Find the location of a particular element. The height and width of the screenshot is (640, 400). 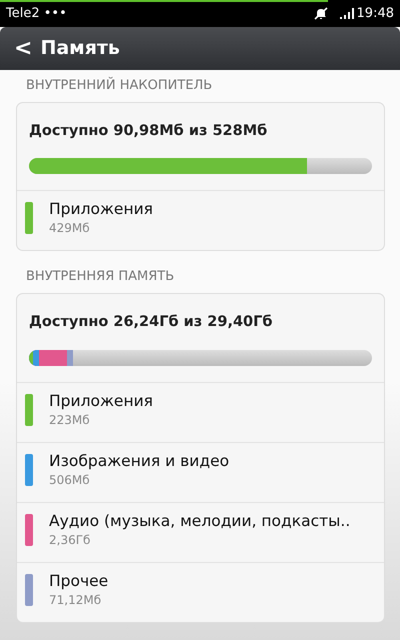

storage-summary: Доступно 26,24Гб из 29,40Гб is located at coordinates (151, 322).